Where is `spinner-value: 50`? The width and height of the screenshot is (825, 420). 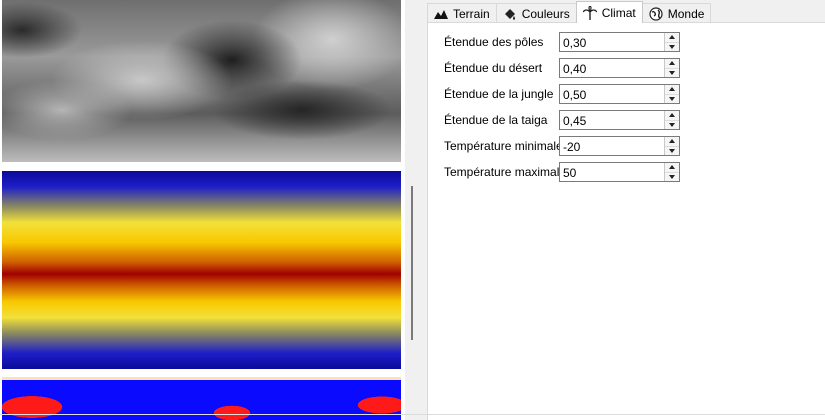 spinner-value: 50 is located at coordinates (569, 173).